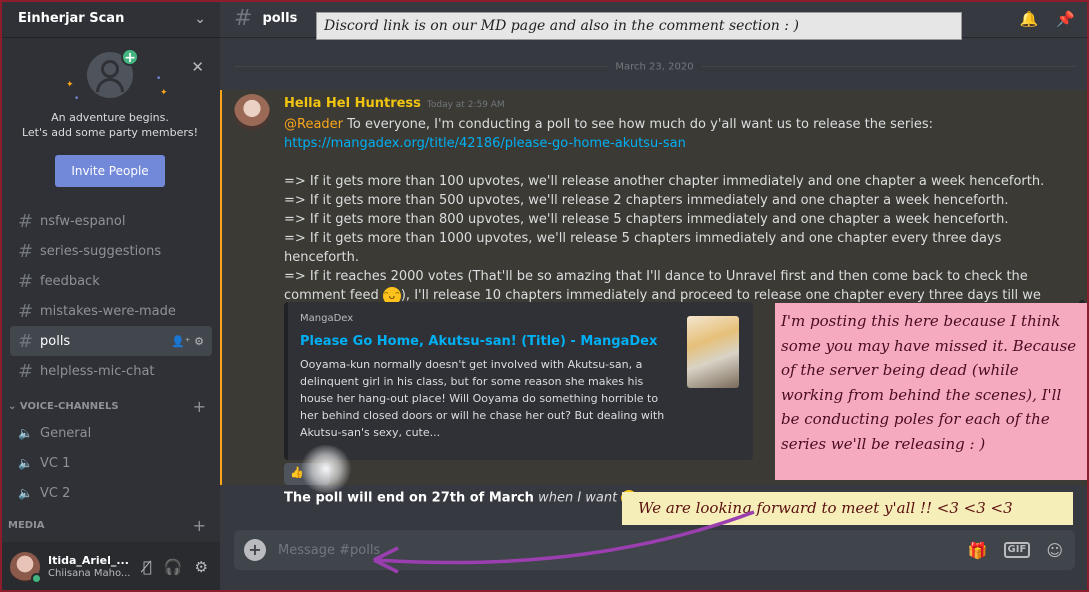 The height and width of the screenshot is (592, 1089). What do you see at coordinates (111, 493) in the screenshot?
I see `voice-channel-vc2: 🔈 VC 2` at bounding box center [111, 493].